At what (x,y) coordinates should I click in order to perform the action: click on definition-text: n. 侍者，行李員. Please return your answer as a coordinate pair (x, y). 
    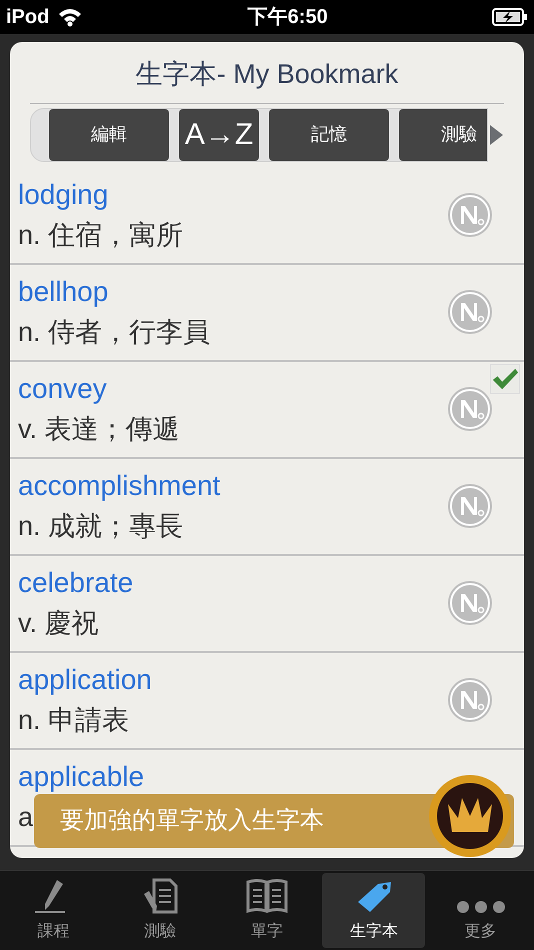
    Looking at the image, I should click on (114, 332).